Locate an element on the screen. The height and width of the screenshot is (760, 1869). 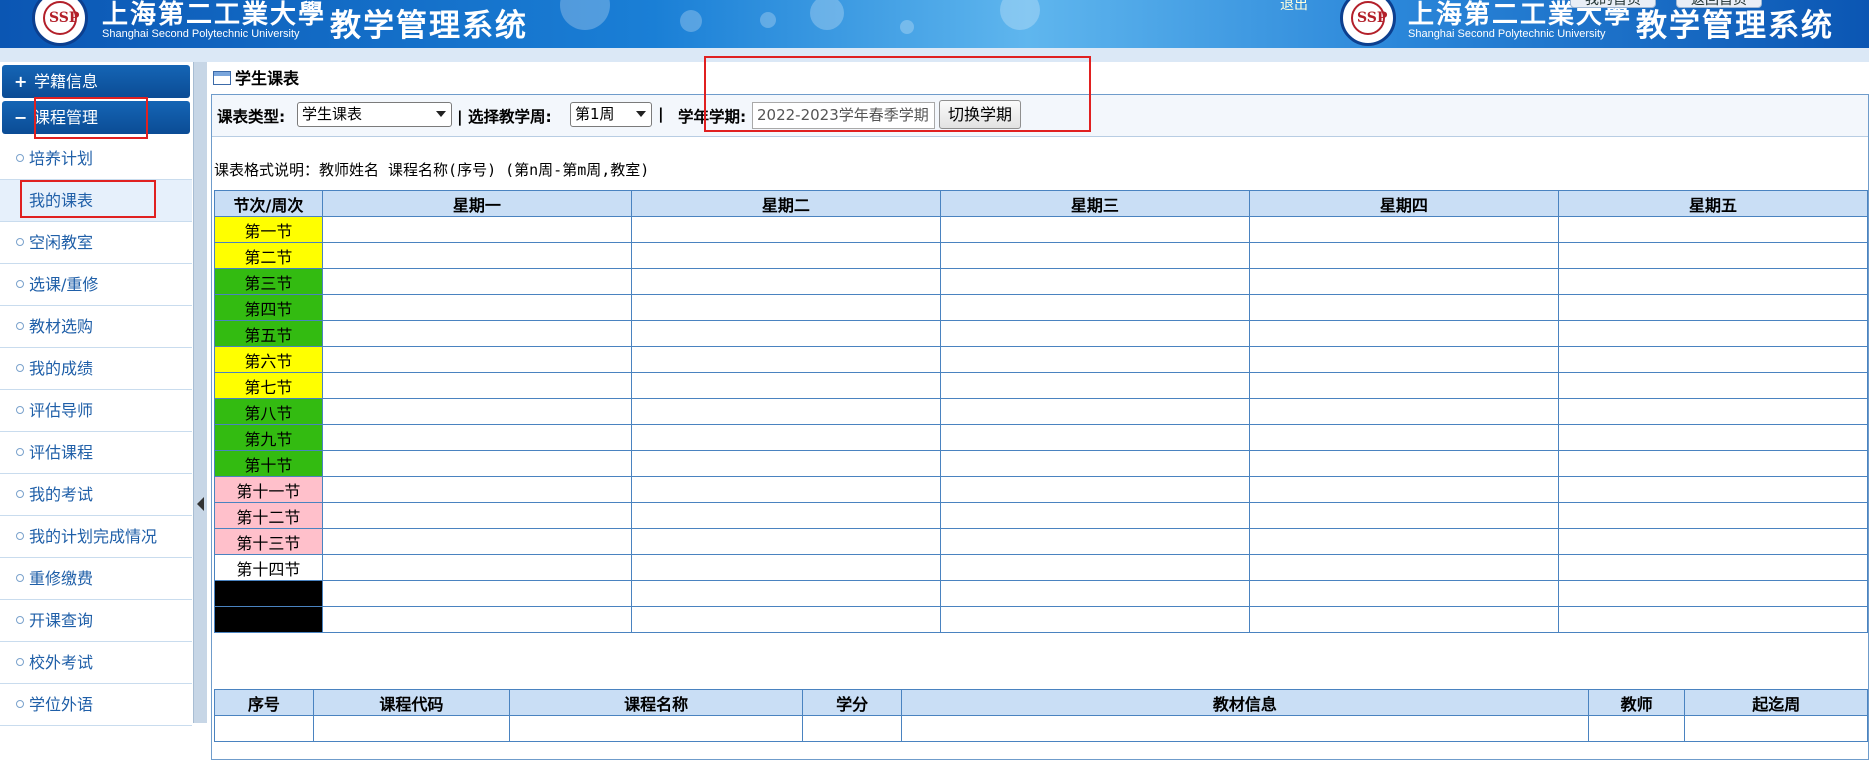
header-subbar is located at coordinates (934, 55).